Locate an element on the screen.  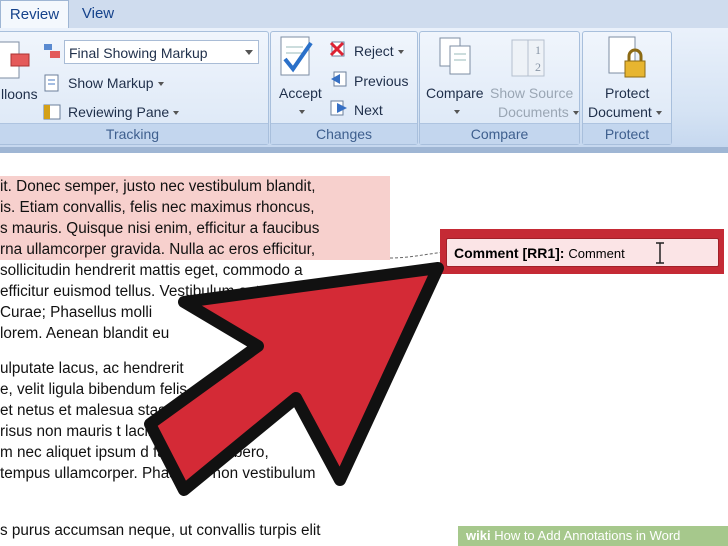
watermark-title: How to Add Annotations in Word is located at coordinates (587, 535).